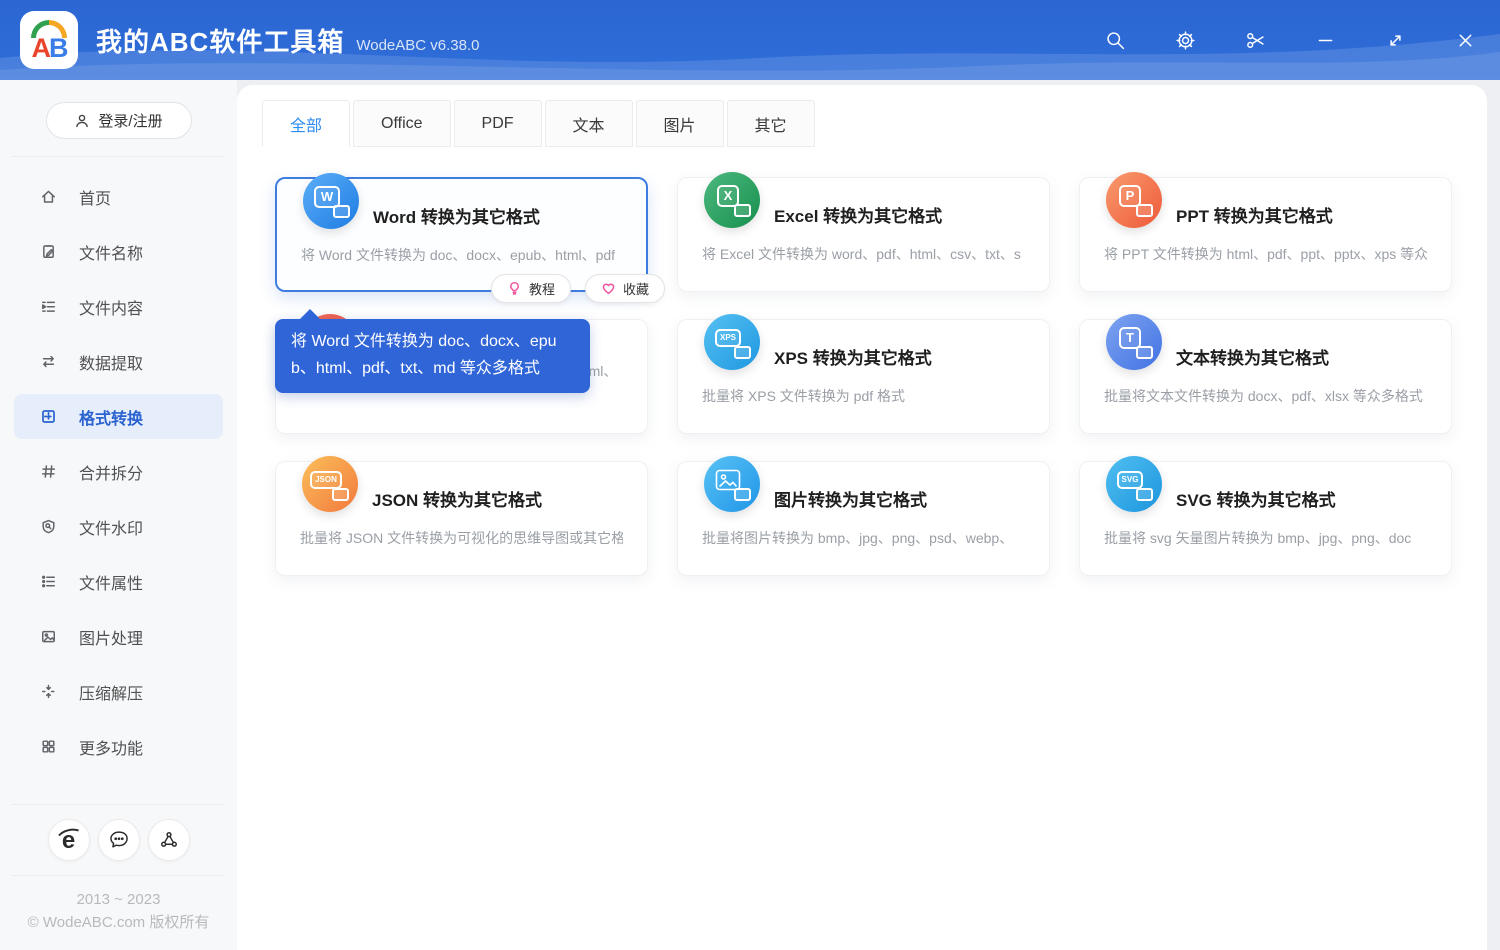  What do you see at coordinates (220, 41) in the screenshot?
I see `app-title: 我的ABC软件工具箱` at bounding box center [220, 41].